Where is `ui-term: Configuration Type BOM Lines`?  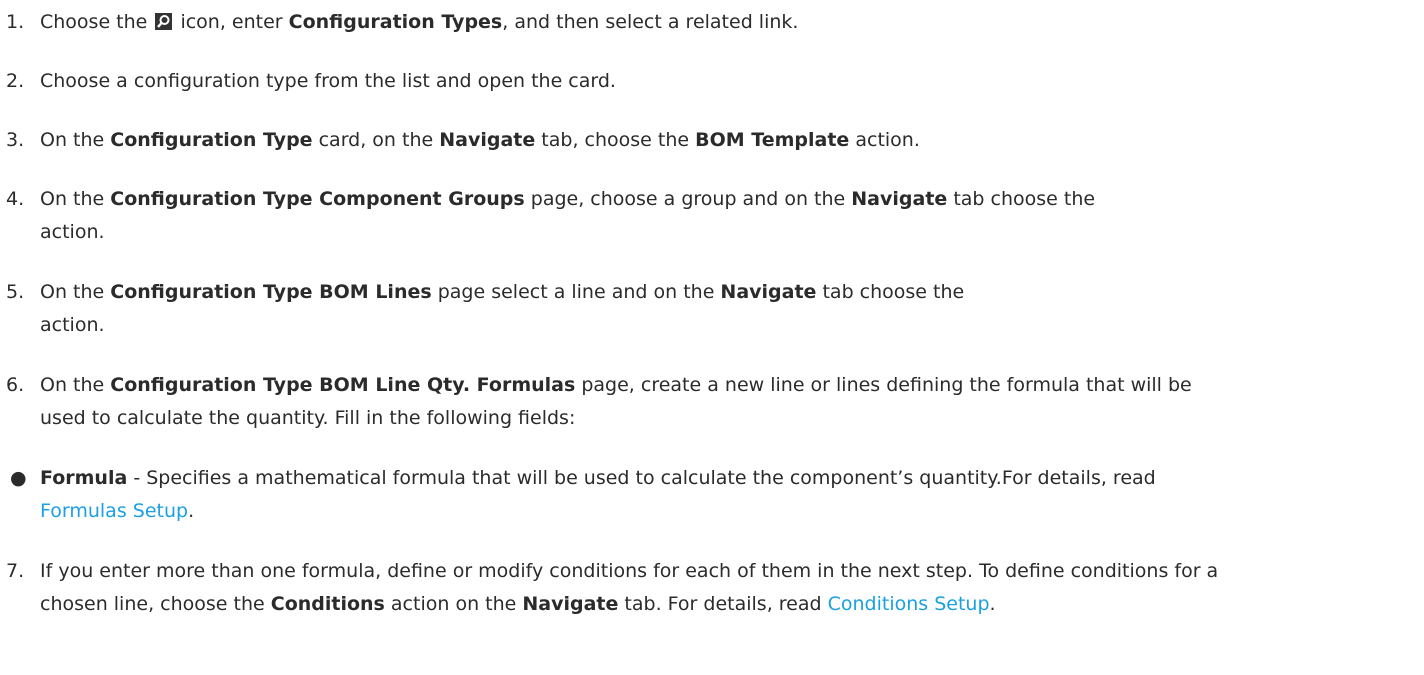 ui-term: Configuration Type BOM Lines is located at coordinates (271, 292).